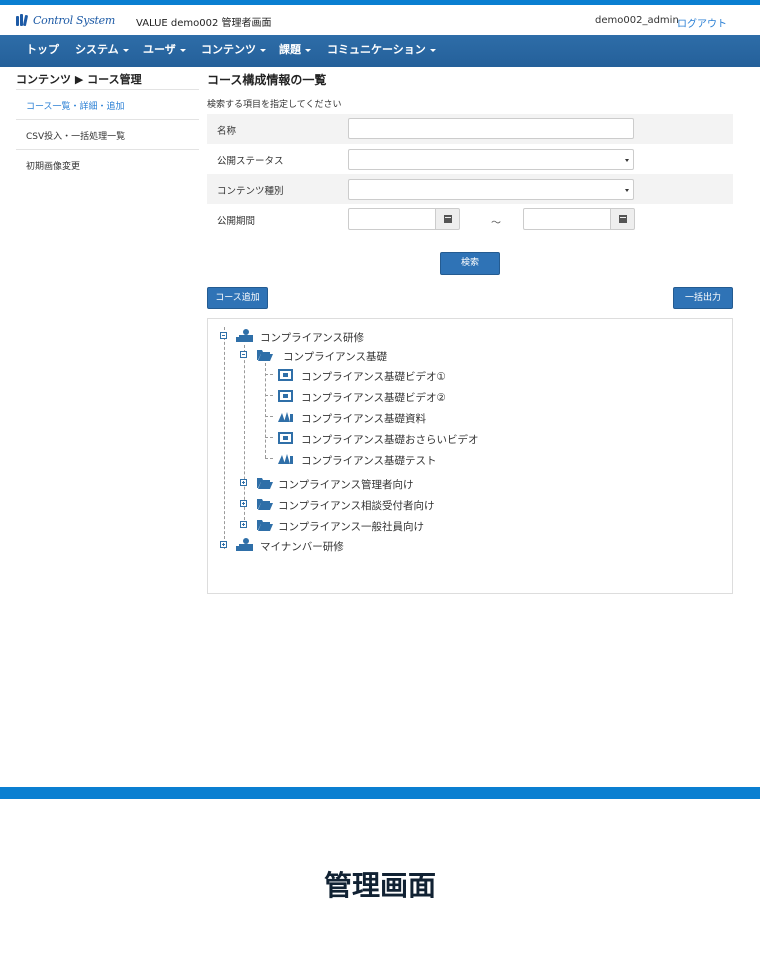 The image size is (760, 963). I want to click on nav-top: トップ, so click(42, 51).